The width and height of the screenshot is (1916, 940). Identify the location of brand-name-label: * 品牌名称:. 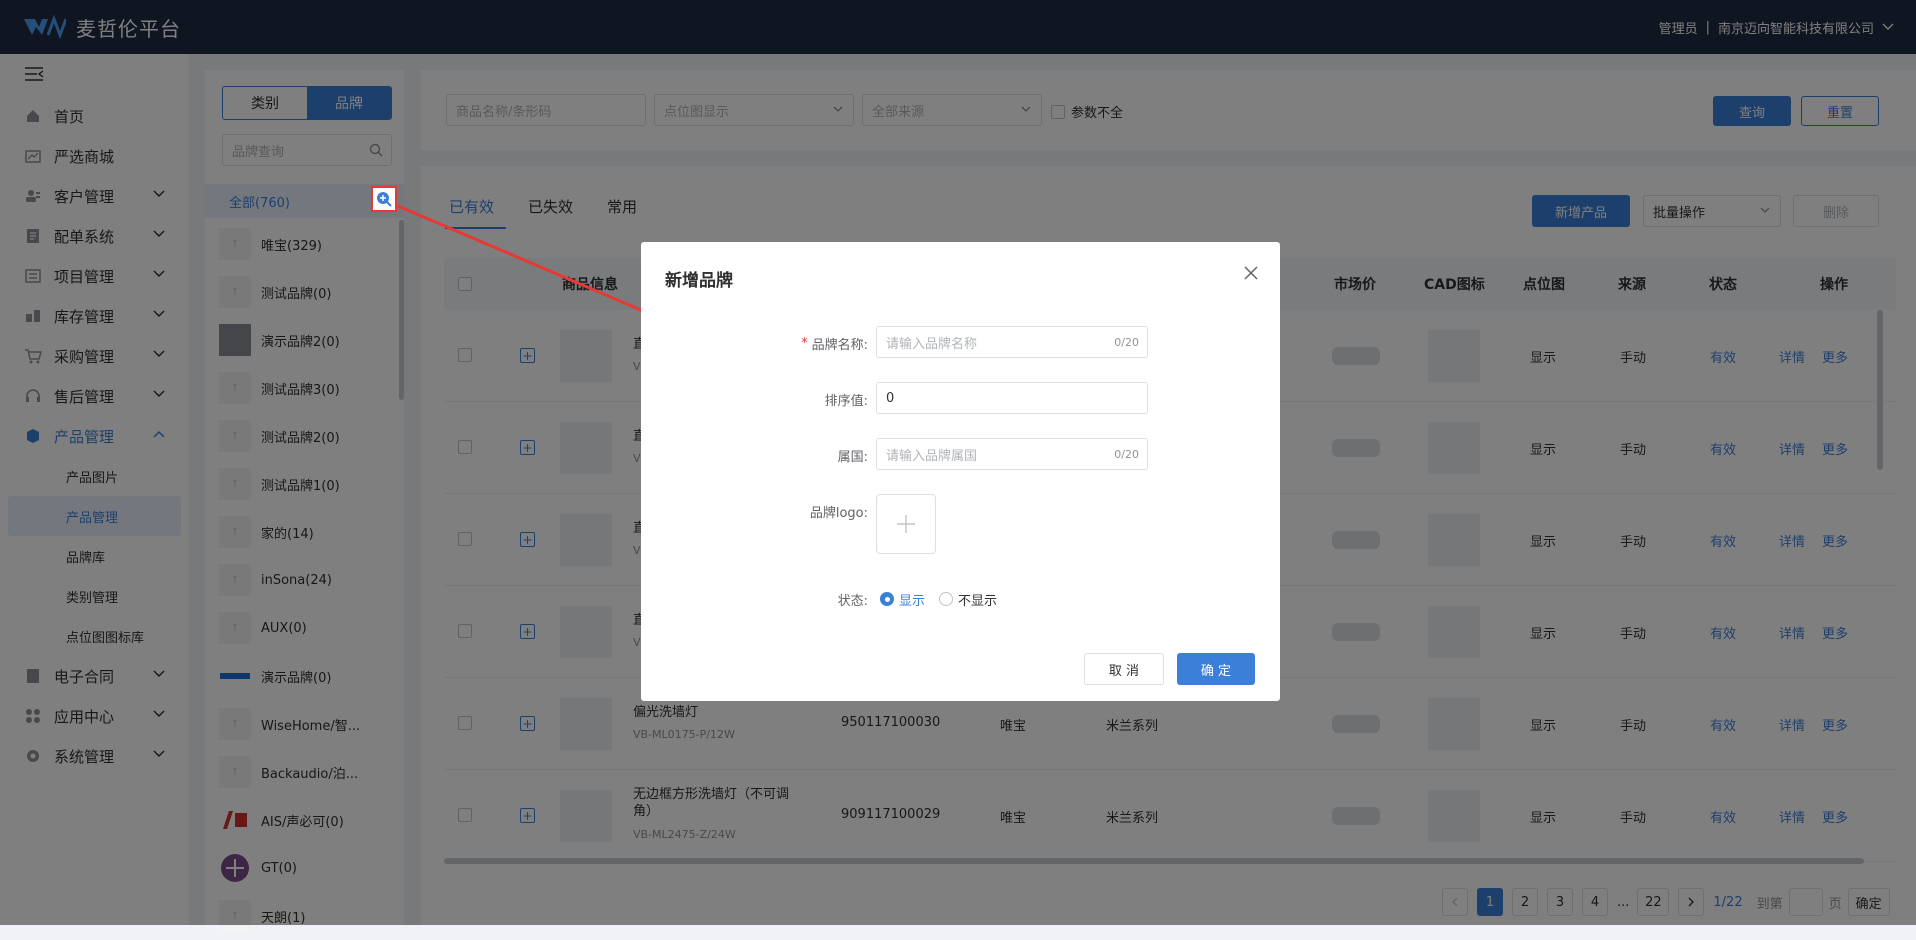
(834, 343).